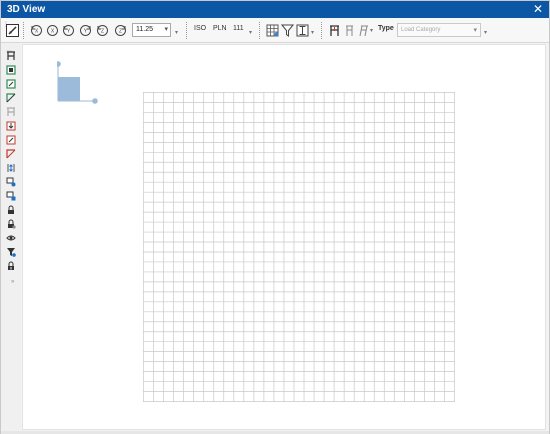 The height and width of the screenshot is (434, 550). Describe the element at coordinates (12, 282) in the screenshot. I see `sidebar-more: »` at that location.